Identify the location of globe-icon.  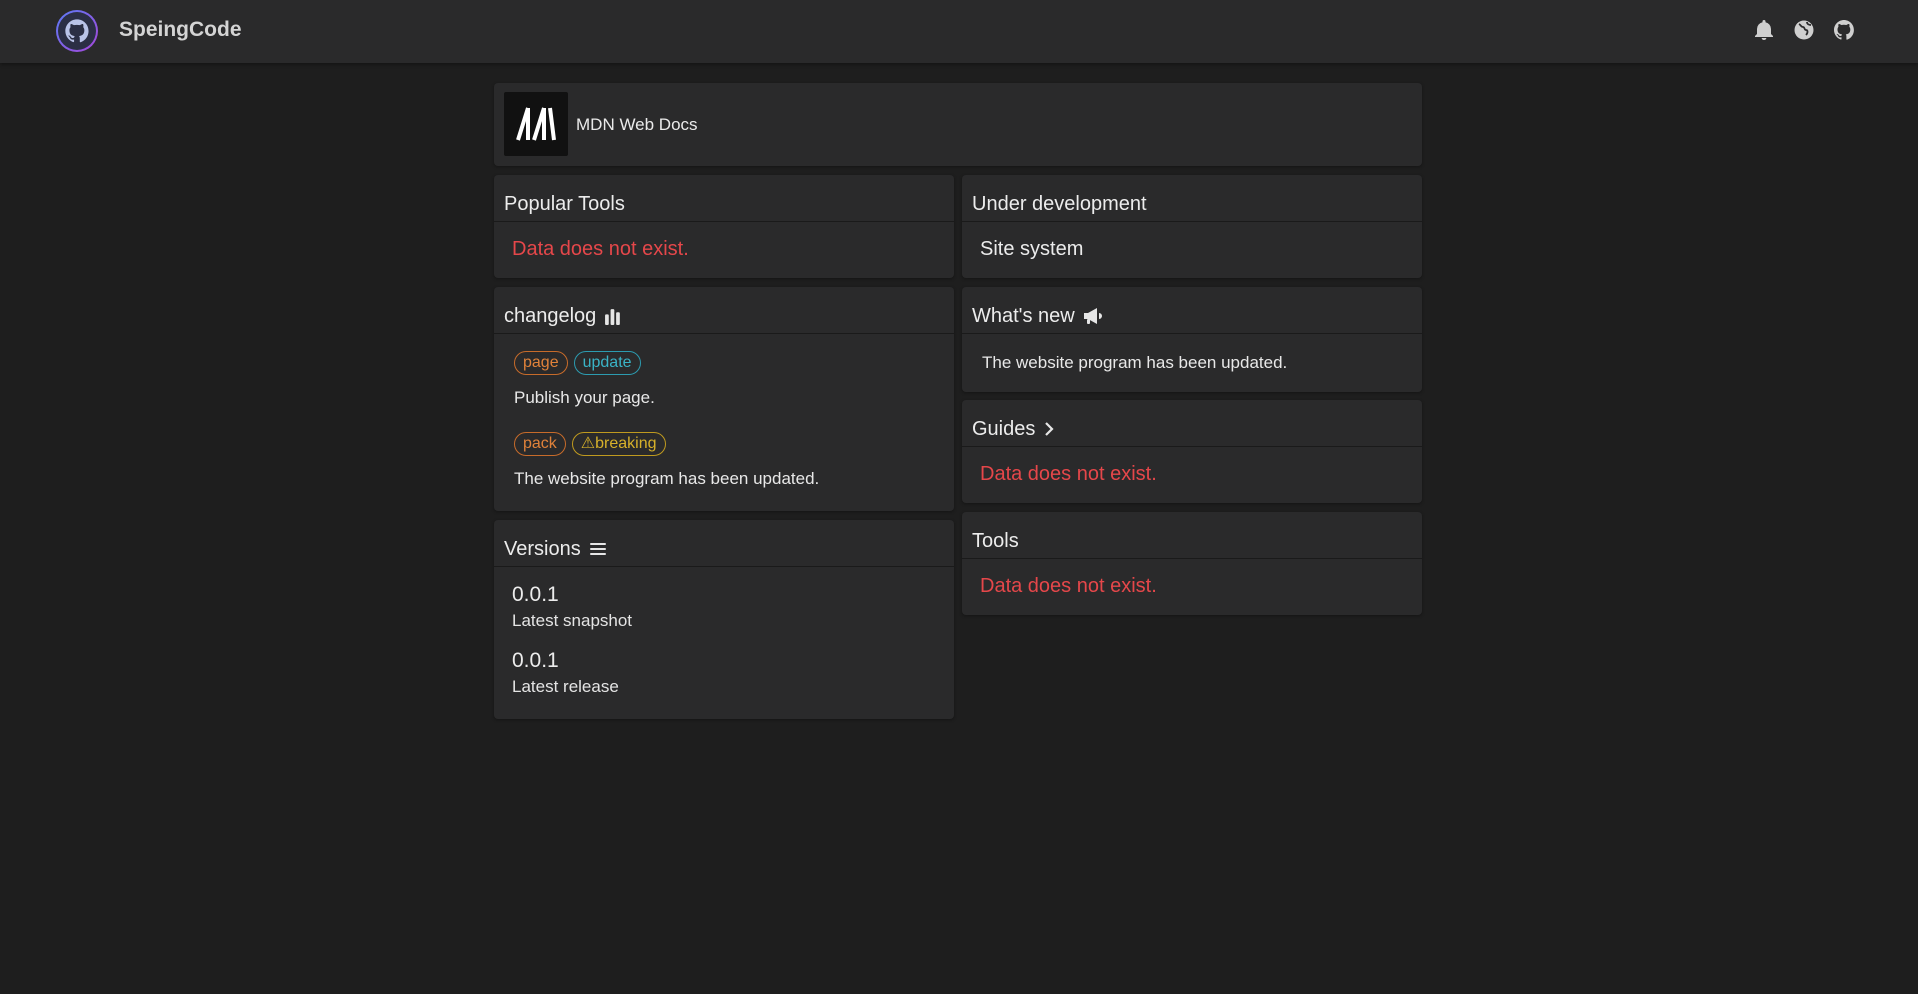
(1804, 30).